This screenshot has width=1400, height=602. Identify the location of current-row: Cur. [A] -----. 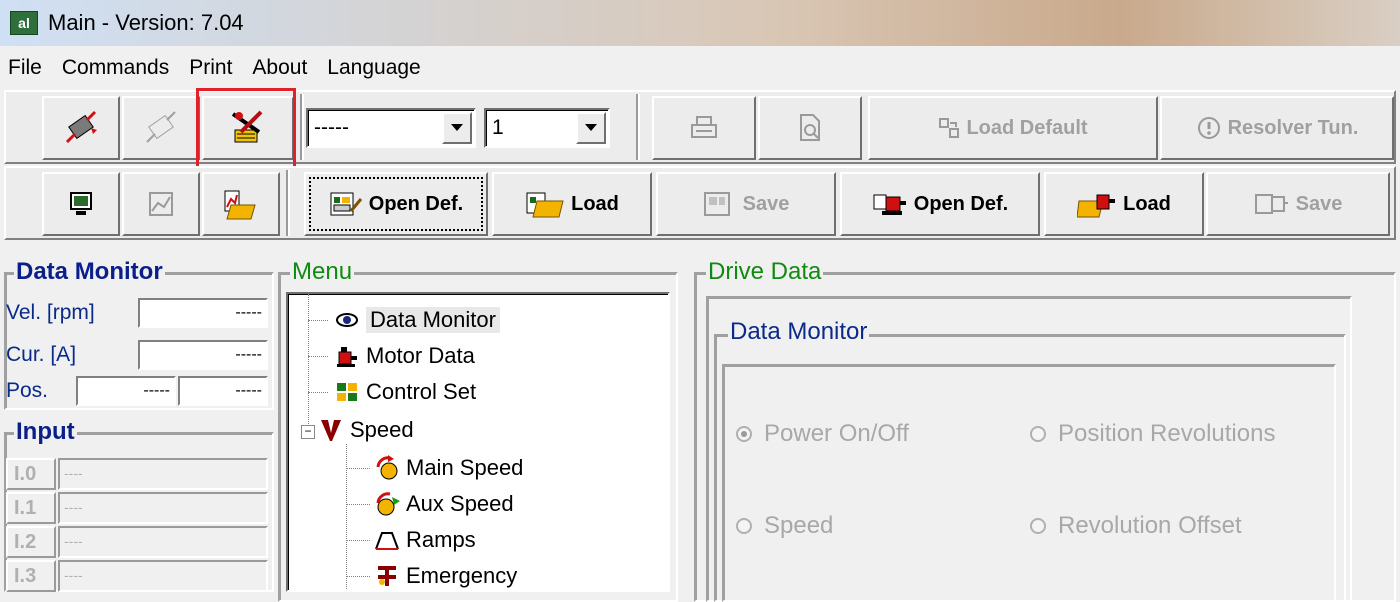
(138, 355).